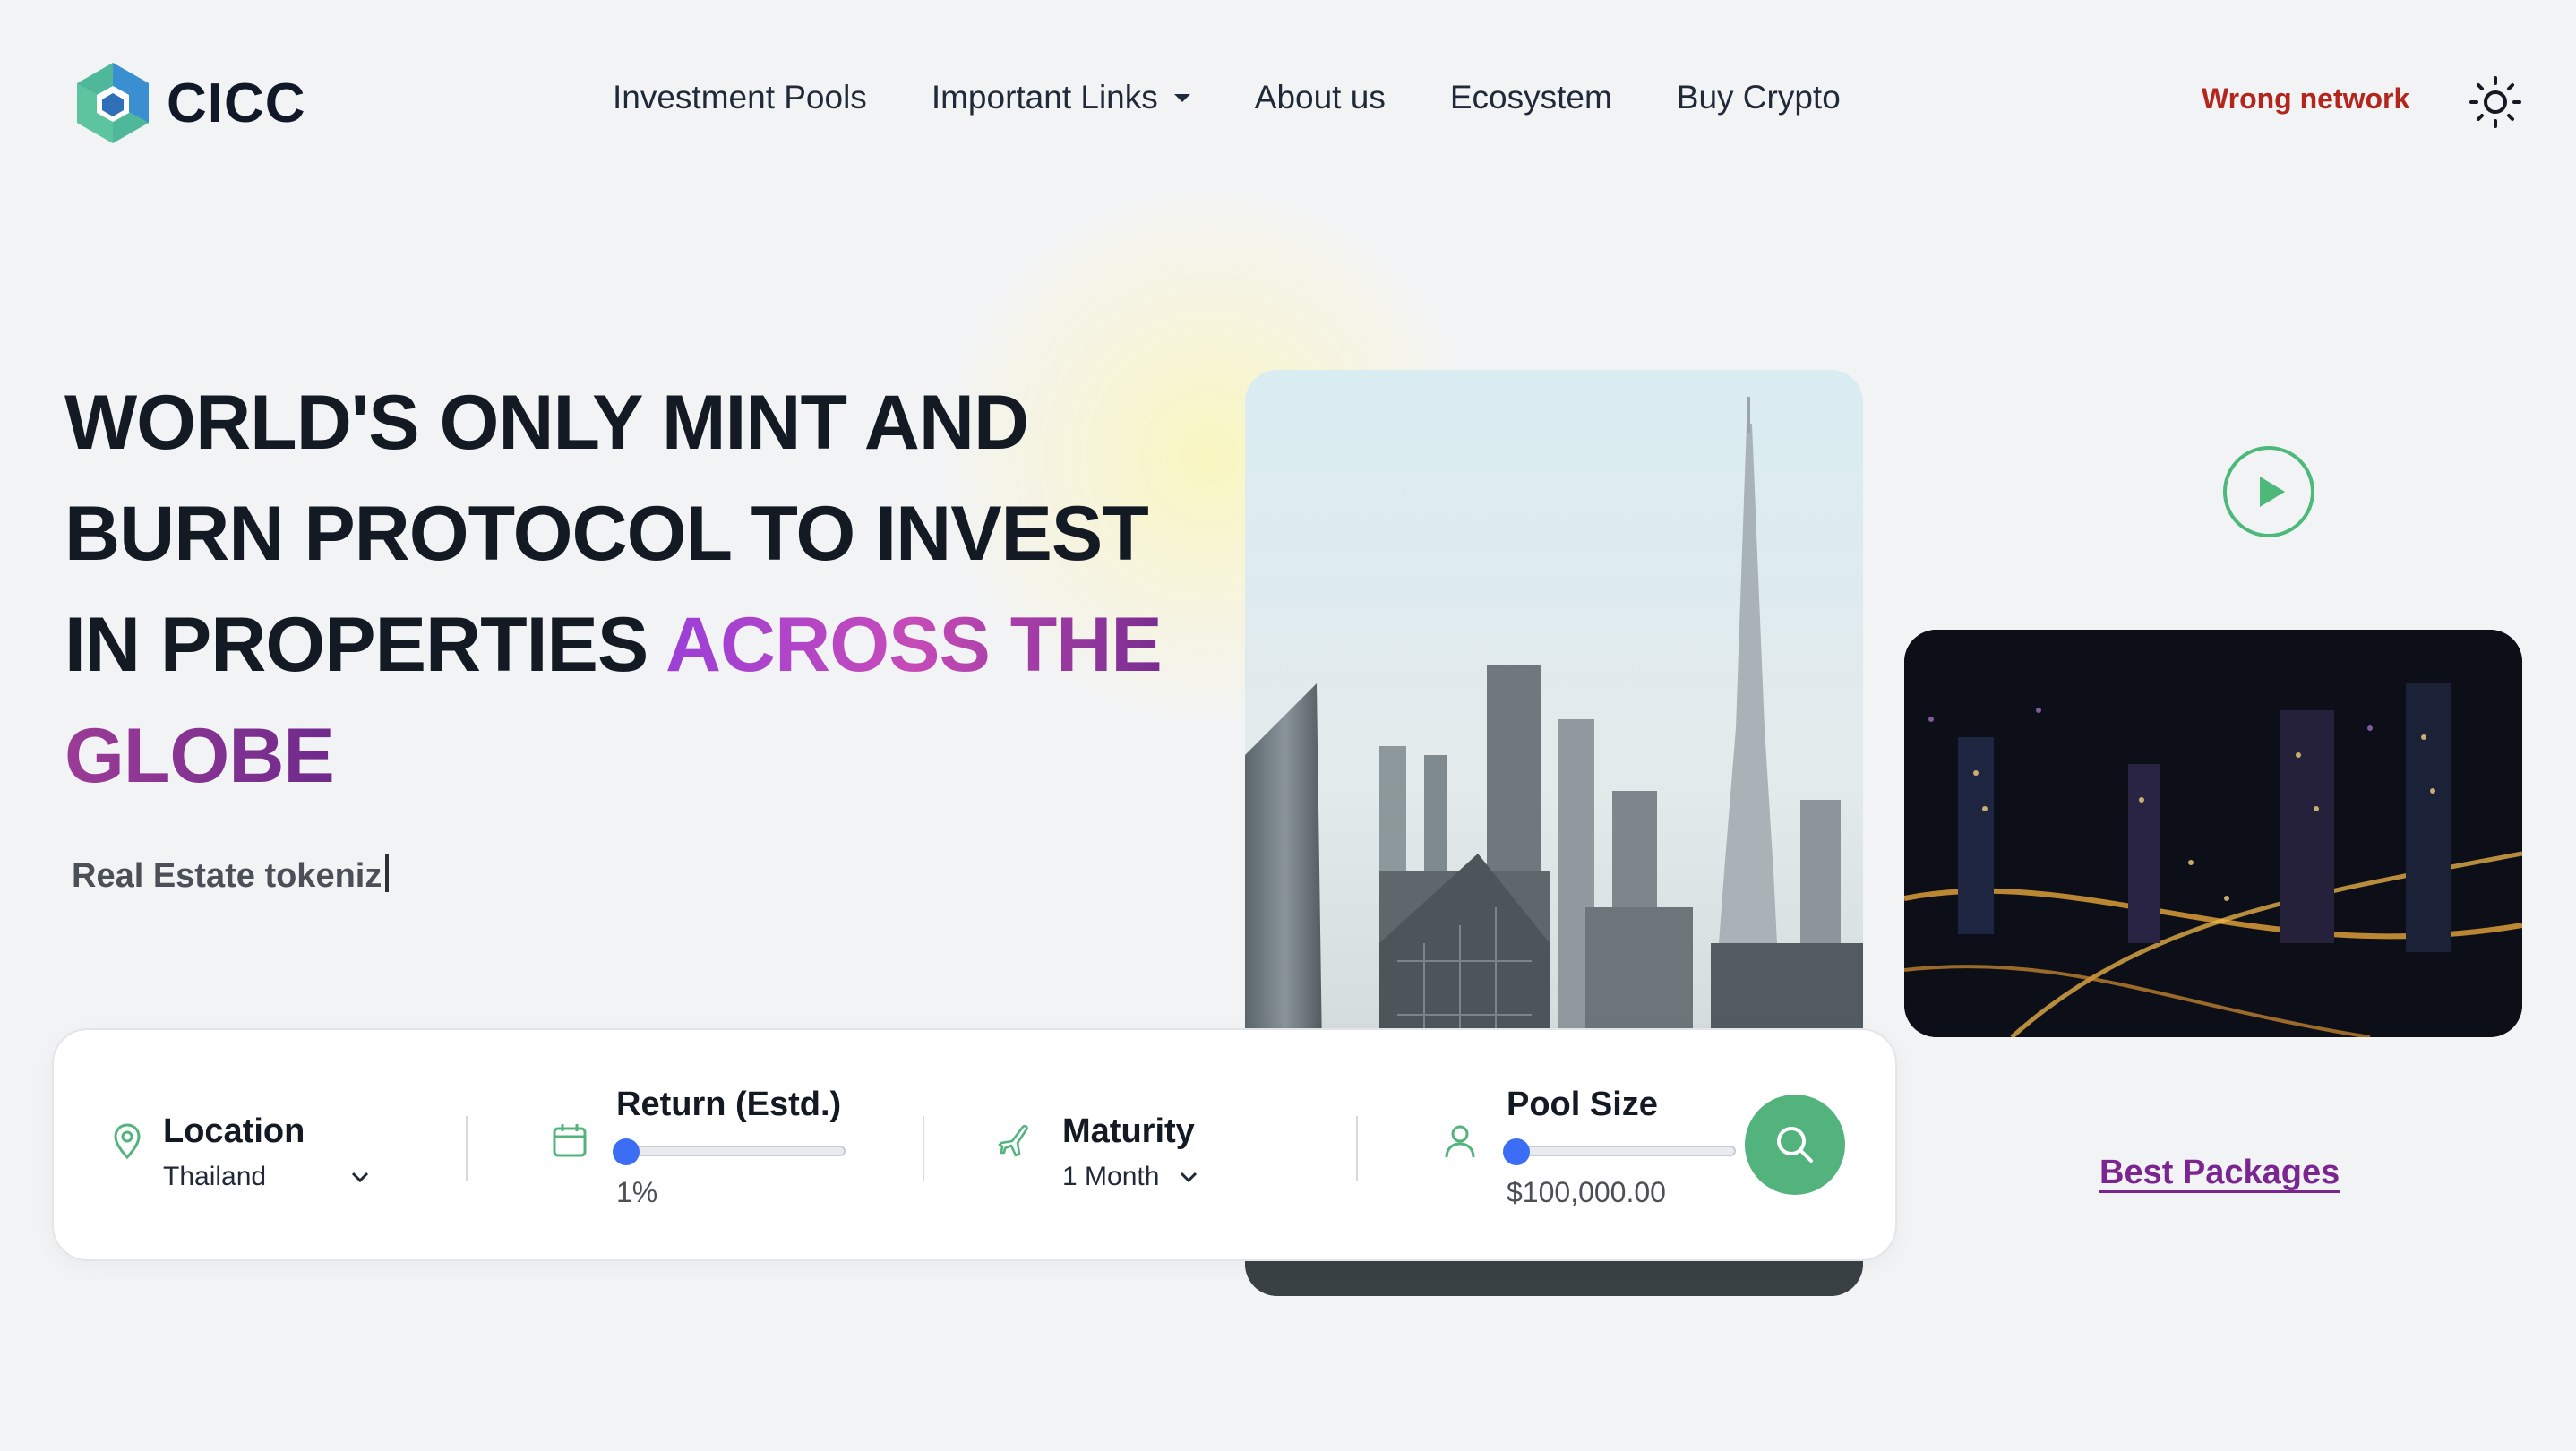  What do you see at coordinates (2272, 492) in the screenshot?
I see `play-icon` at bounding box center [2272, 492].